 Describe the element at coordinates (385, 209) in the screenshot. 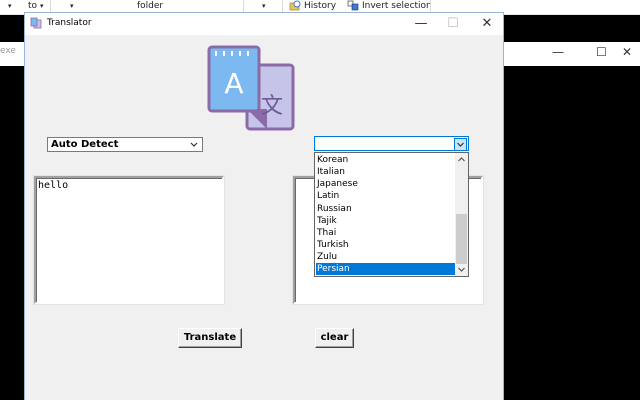

I see `dropdown-option: Russian` at that location.